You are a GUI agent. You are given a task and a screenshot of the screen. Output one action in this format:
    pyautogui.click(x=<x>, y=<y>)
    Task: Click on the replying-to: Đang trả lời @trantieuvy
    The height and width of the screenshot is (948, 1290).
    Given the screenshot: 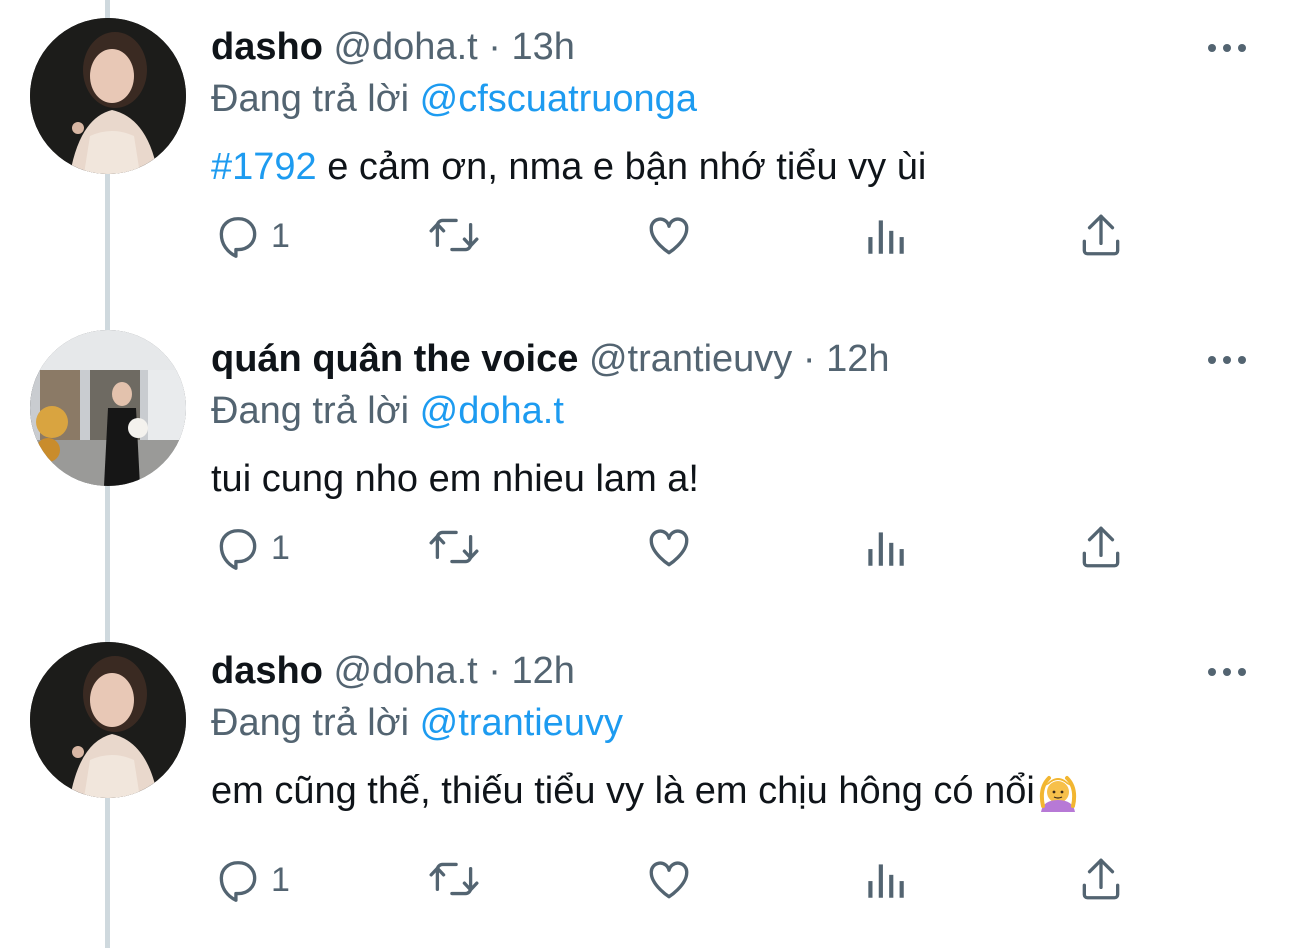 What is the action you would take?
    pyautogui.click(x=711, y=723)
    